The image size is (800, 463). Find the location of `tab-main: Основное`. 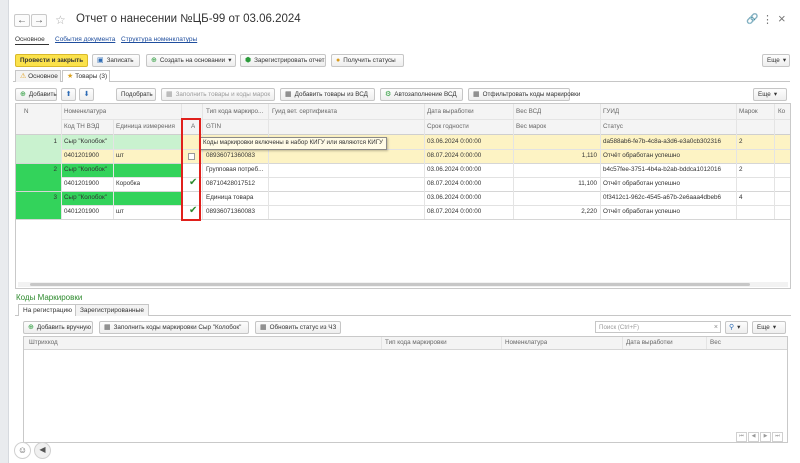

tab-main: Основное is located at coordinates (30, 39).